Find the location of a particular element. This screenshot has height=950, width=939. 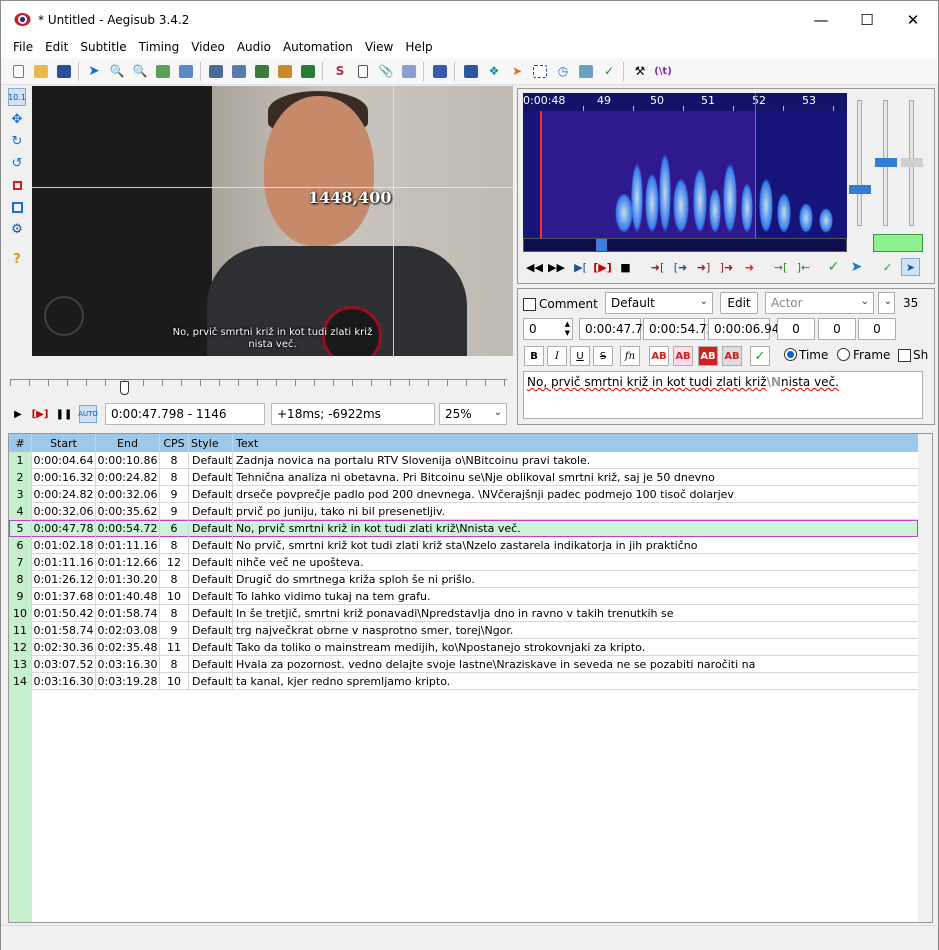

open-file-icon is located at coordinates (41, 71).